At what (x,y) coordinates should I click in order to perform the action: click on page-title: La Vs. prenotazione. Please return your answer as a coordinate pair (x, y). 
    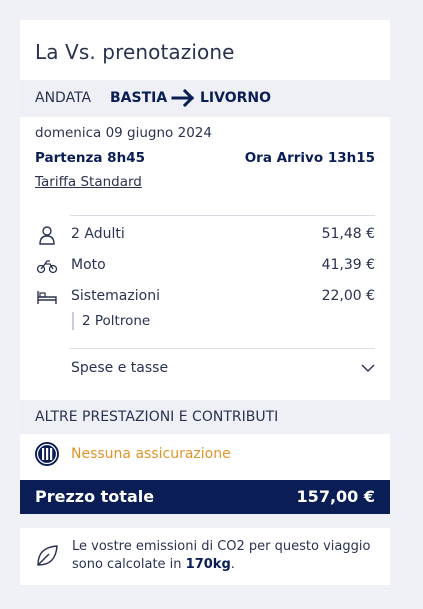
    Looking at the image, I should click on (135, 52).